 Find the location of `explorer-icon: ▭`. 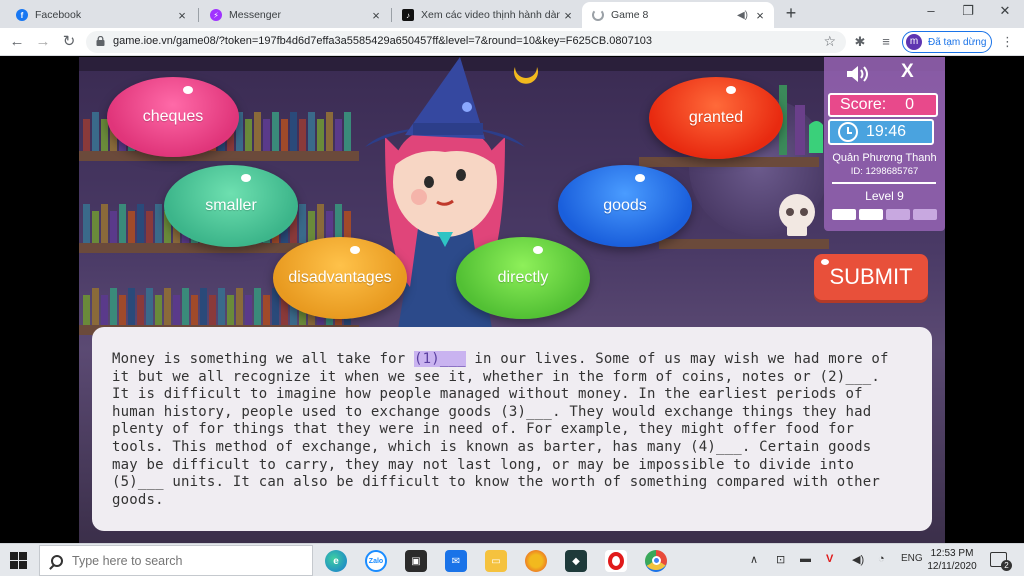

explorer-icon: ▭ is located at coordinates (496, 561).